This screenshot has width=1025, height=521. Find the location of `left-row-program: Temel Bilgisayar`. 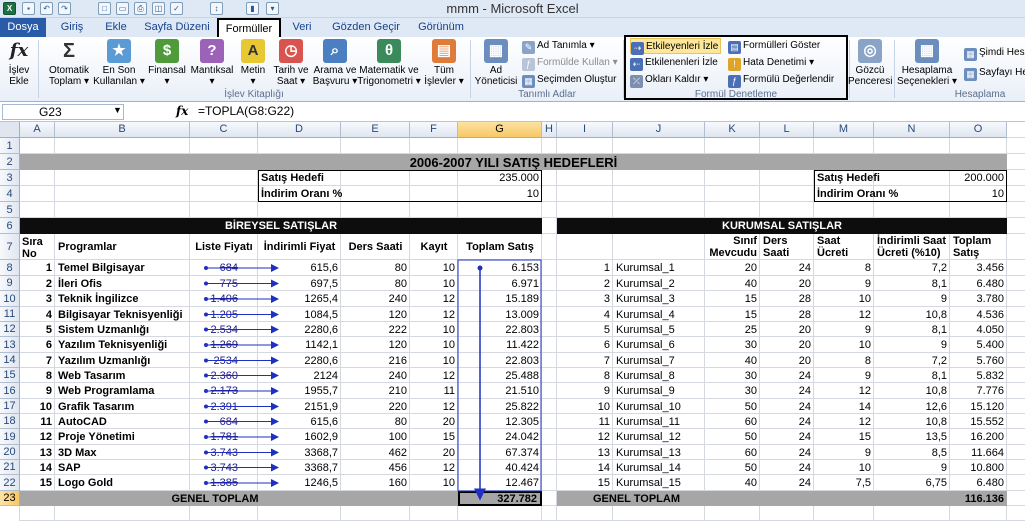

left-row-program: Temel Bilgisayar is located at coordinates (122, 268).